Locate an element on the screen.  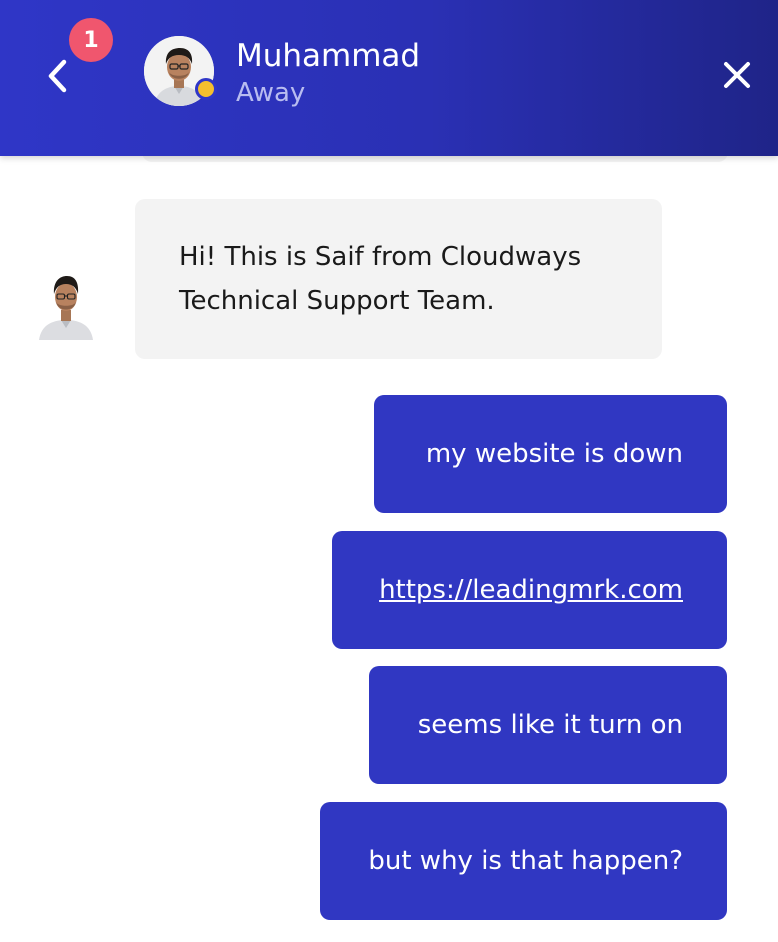
message-text: but why is that happen? is located at coordinates (525, 861).